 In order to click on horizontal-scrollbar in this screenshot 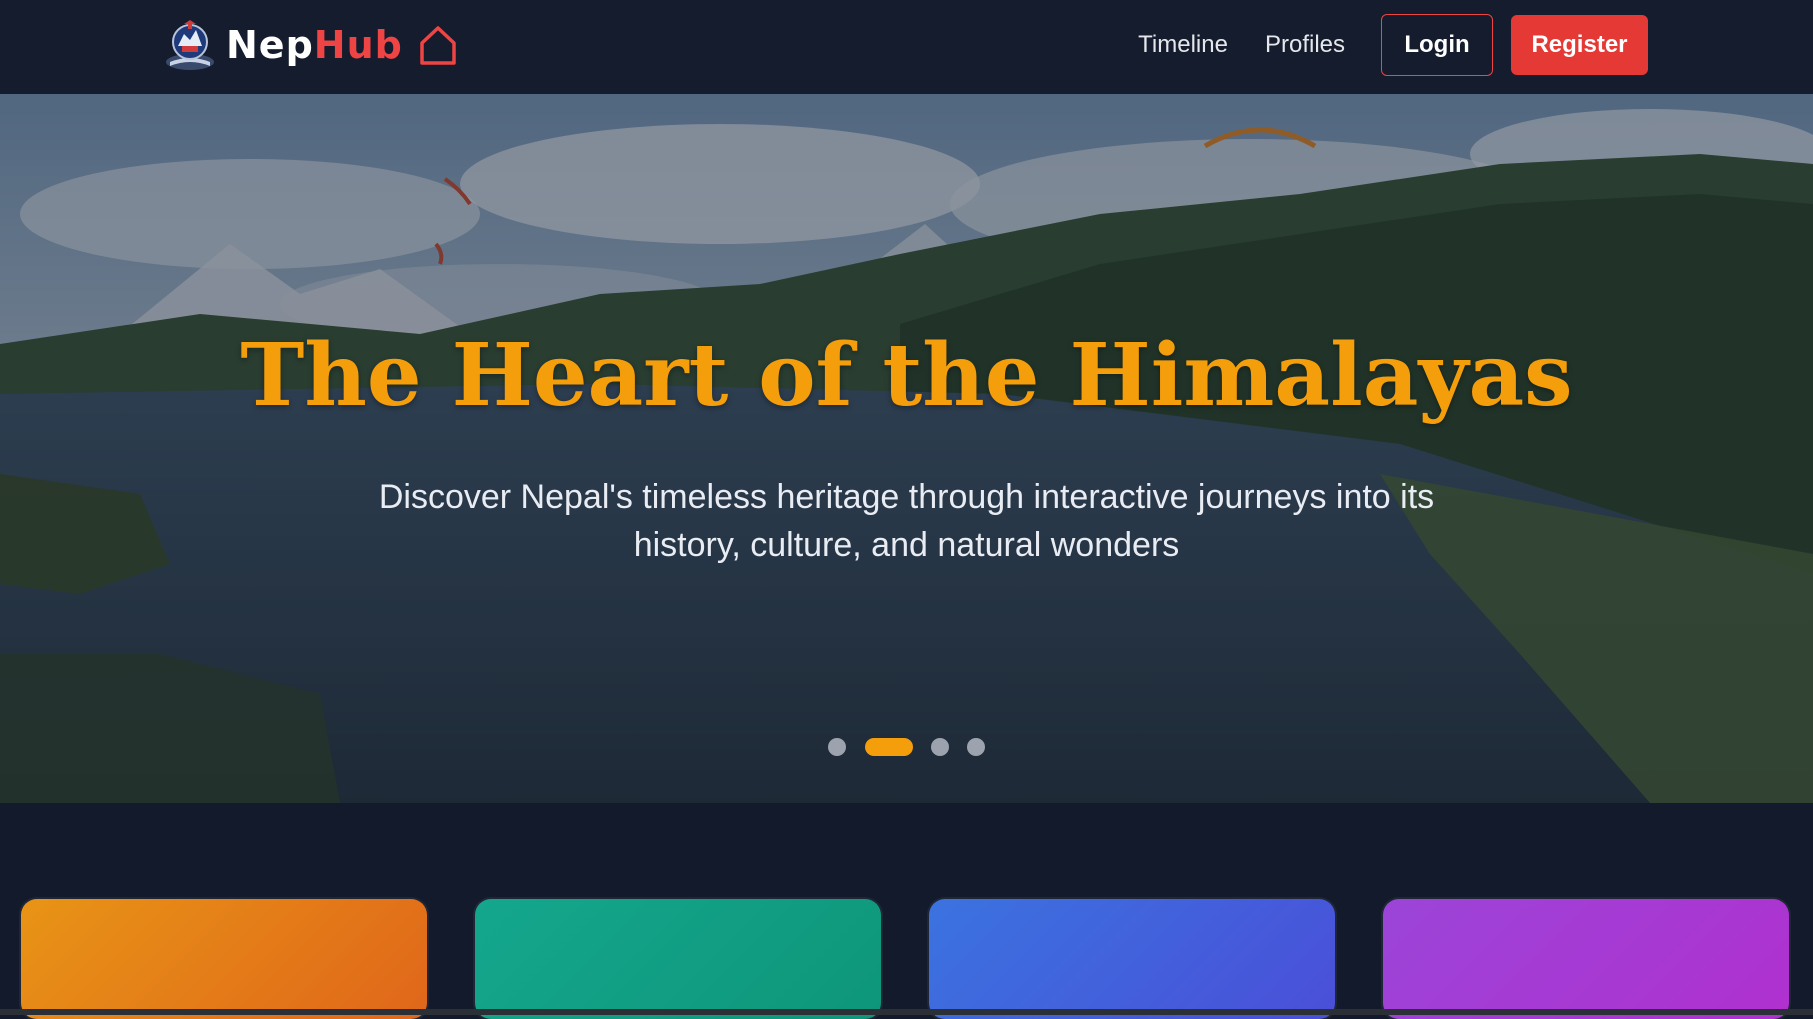, I will do `click(906, 1012)`.